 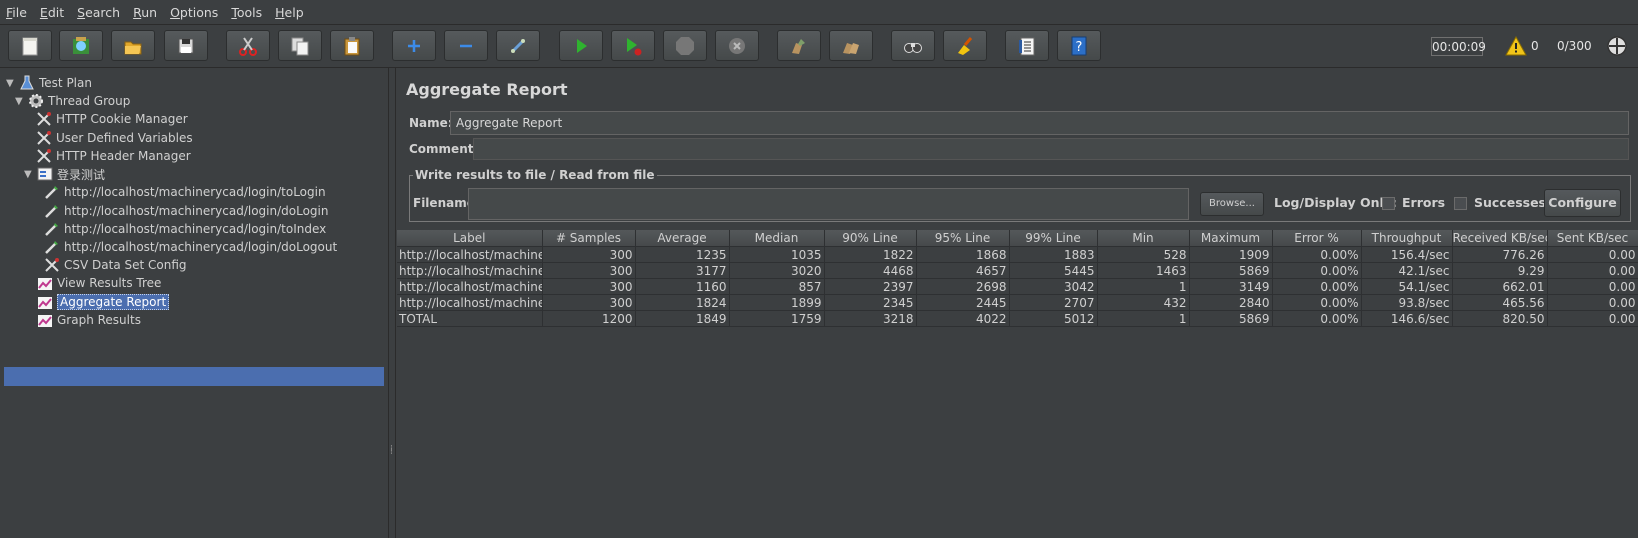 What do you see at coordinates (431, 123) in the screenshot?
I see `name-label: Name:` at bounding box center [431, 123].